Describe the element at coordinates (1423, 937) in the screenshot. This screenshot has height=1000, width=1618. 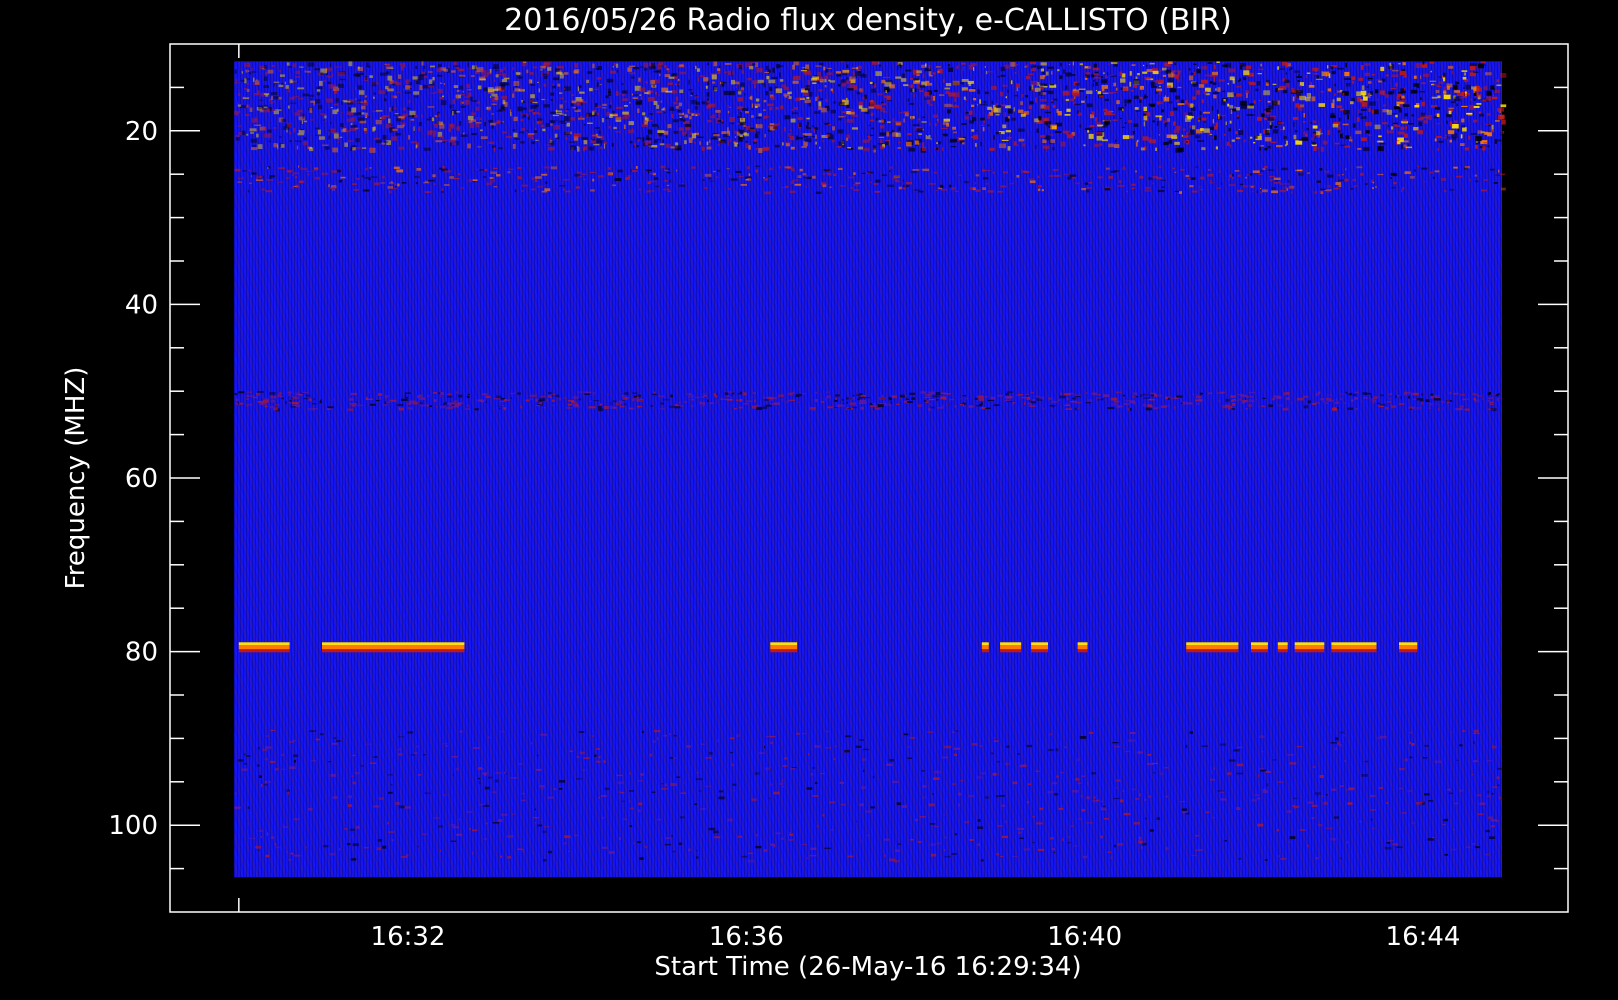
I see `x-tick-label: 16:44` at that location.